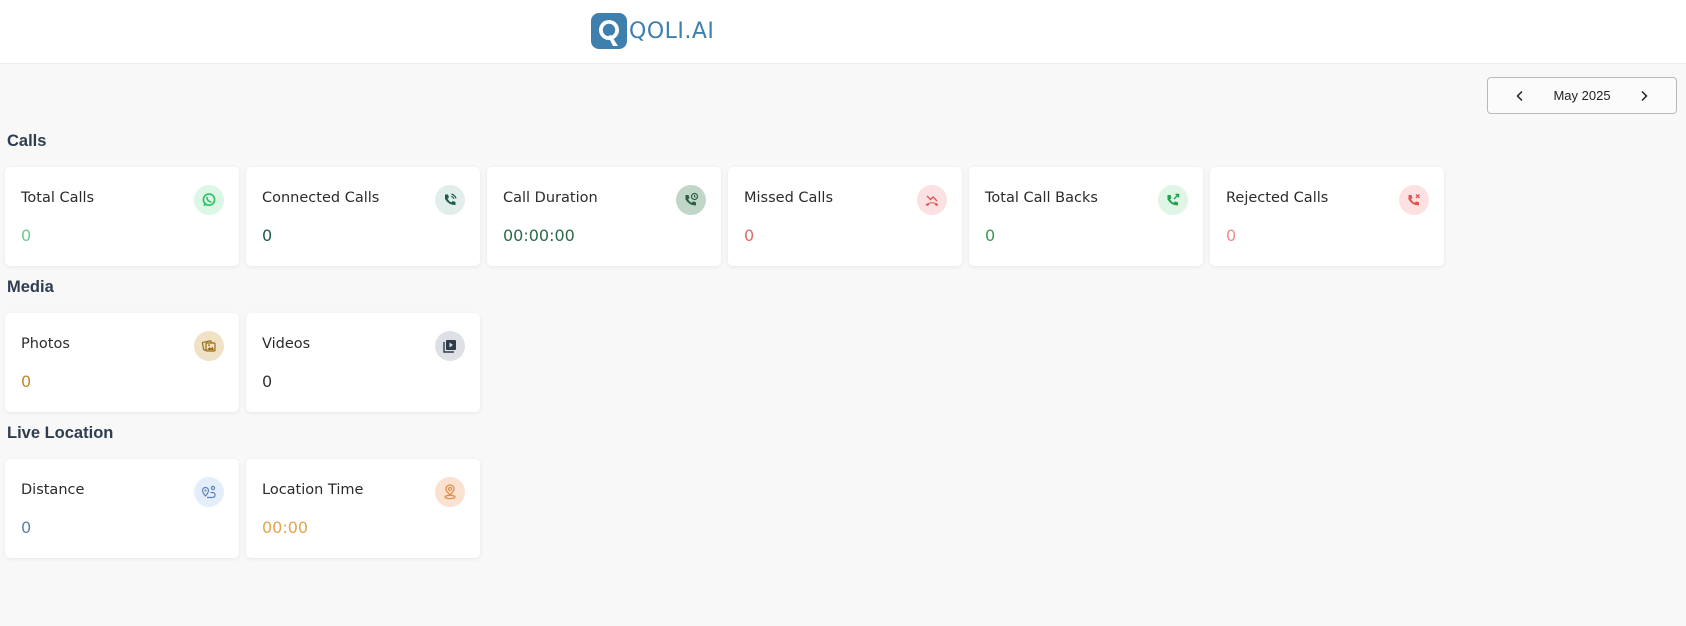 The width and height of the screenshot is (1686, 626). What do you see at coordinates (450, 200) in the screenshot?
I see `phone-connected-icon` at bounding box center [450, 200].